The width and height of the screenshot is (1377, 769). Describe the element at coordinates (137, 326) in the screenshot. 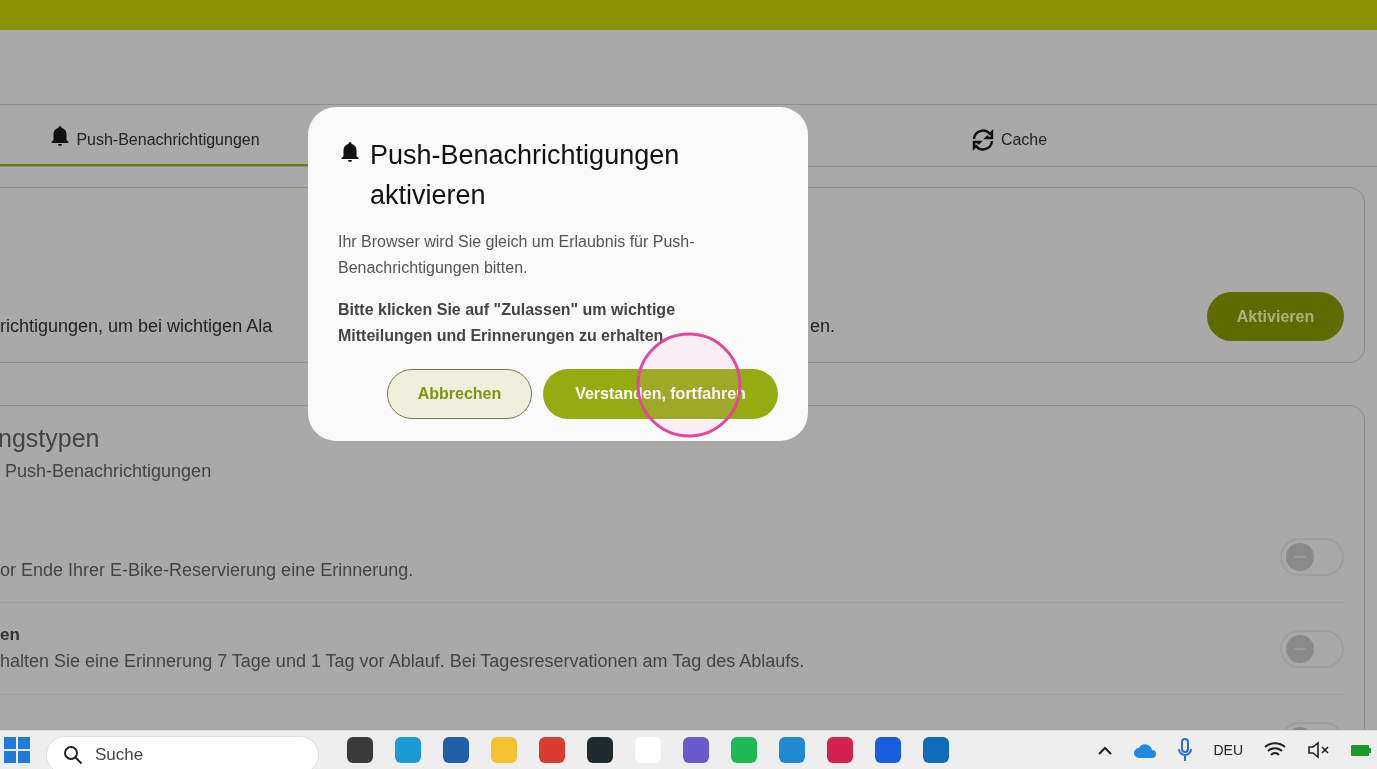

I see `card-text: richtigungen, um bei wichtigen Ala` at that location.